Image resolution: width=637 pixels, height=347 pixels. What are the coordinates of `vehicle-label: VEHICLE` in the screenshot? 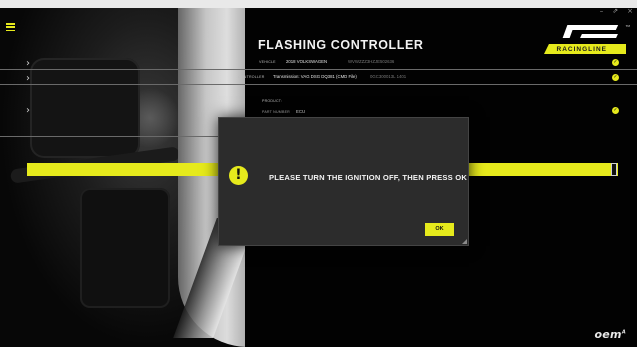 It's located at (267, 62).